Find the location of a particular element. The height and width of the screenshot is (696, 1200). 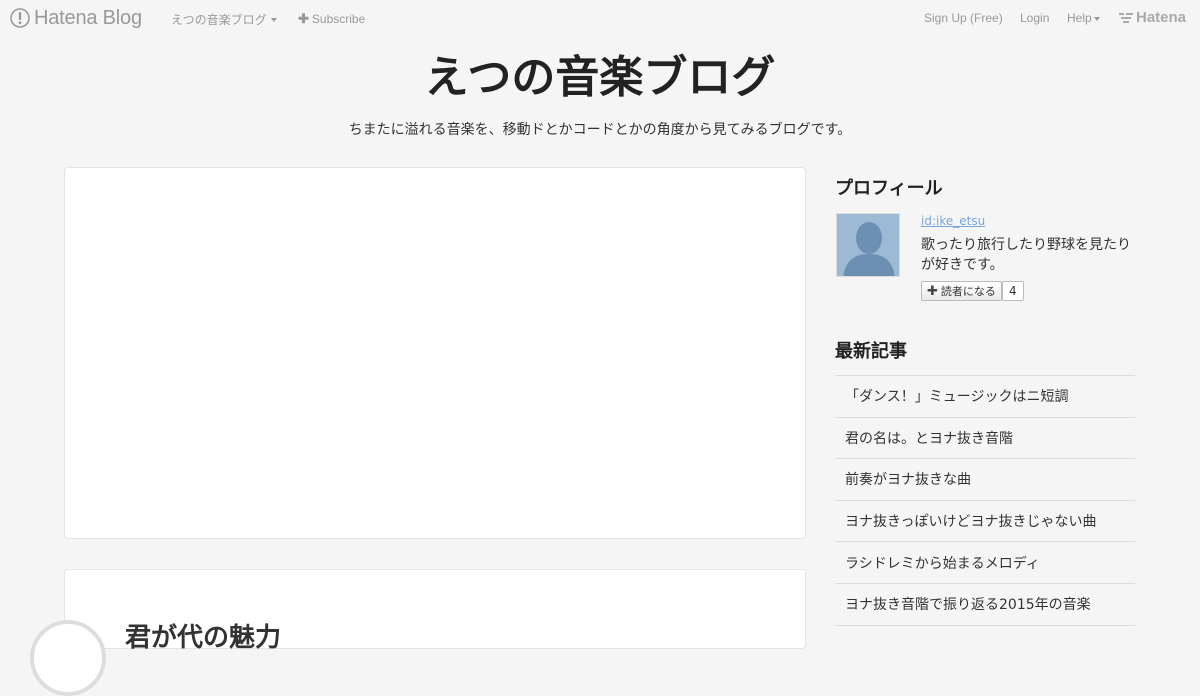

user-silhouette-icon is located at coordinates (868, 245).